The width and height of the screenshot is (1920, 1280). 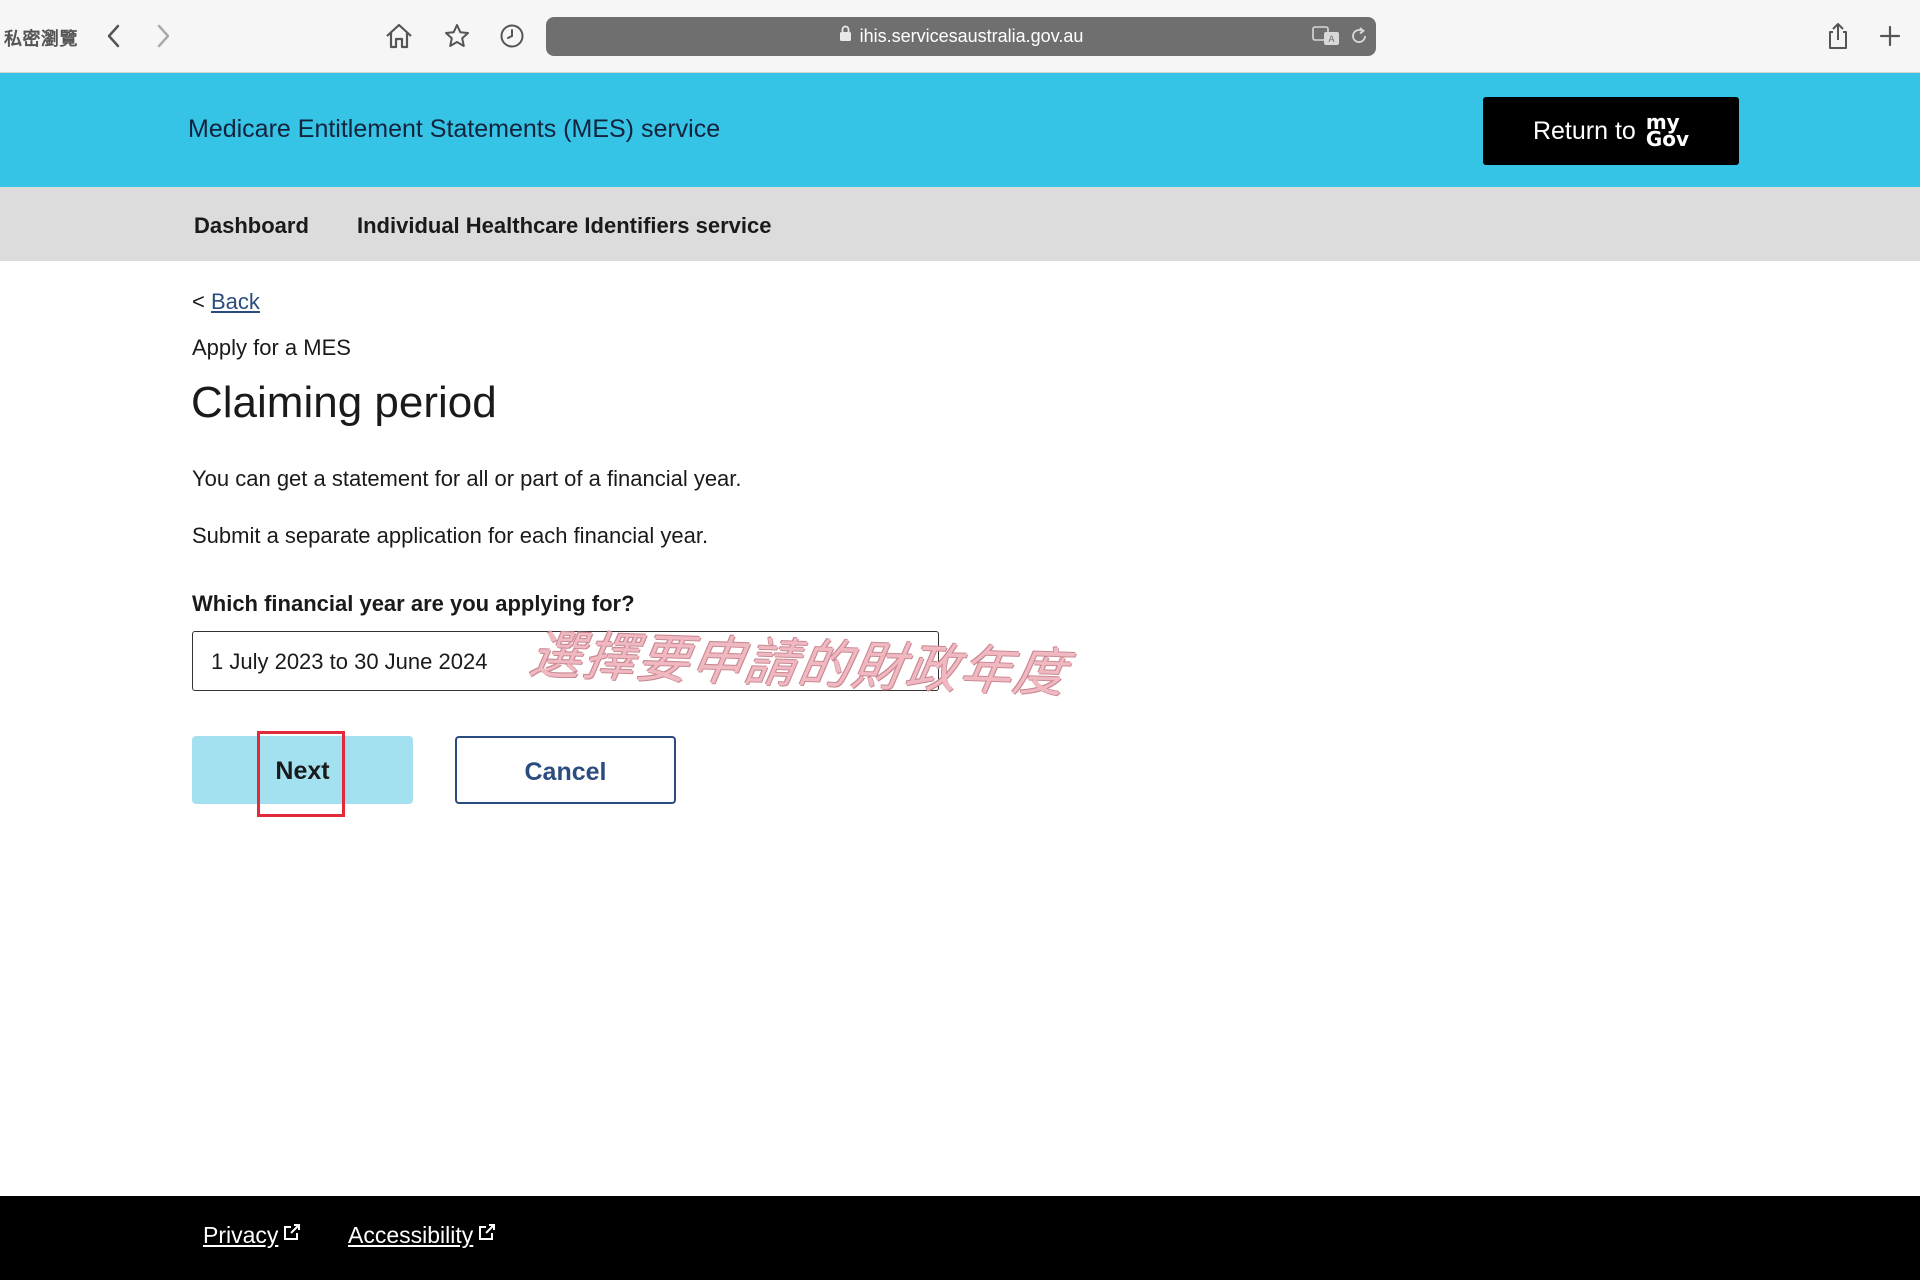 I want to click on cancel-button-label: Cancel, so click(x=565, y=772).